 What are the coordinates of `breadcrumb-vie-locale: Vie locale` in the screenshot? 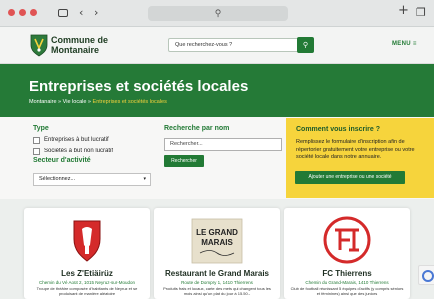 It's located at (75, 102).